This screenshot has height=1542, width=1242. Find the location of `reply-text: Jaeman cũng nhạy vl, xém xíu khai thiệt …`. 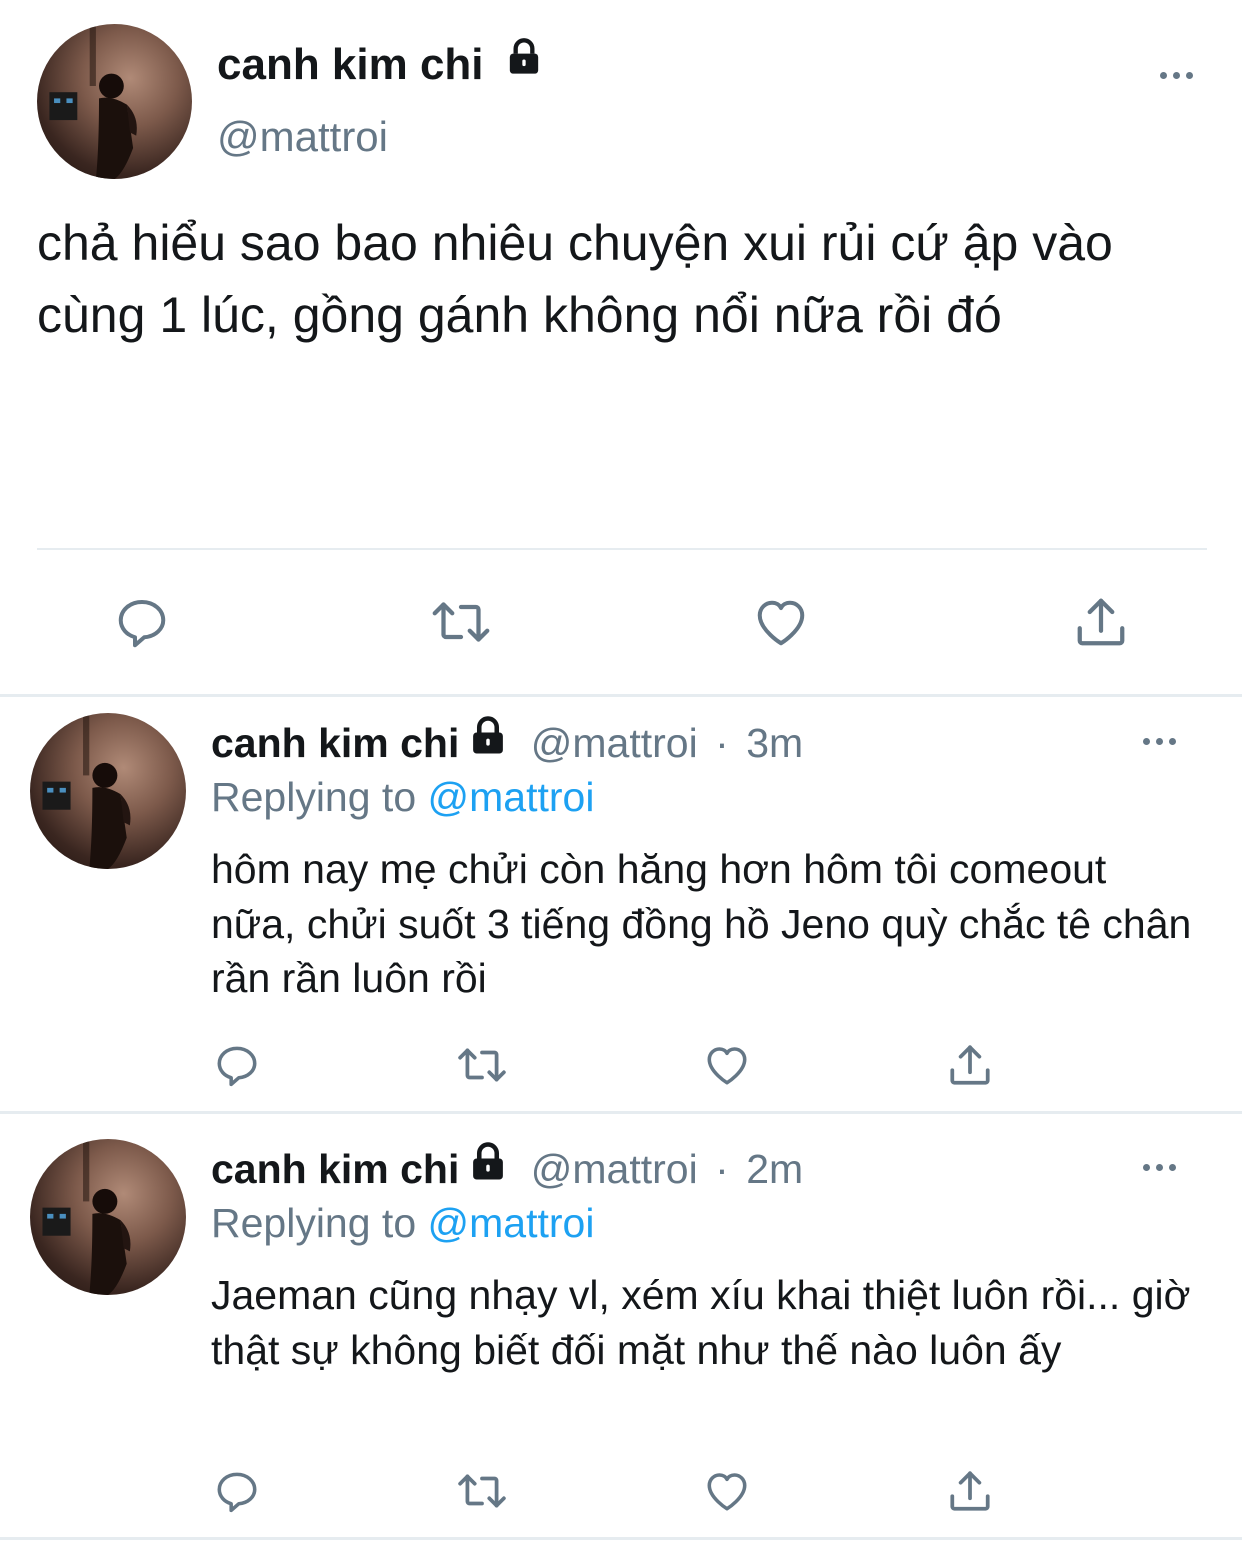

reply-text: Jaeman cũng nhạy vl, xém xíu khai thiệt … is located at coordinates (701, 1322).